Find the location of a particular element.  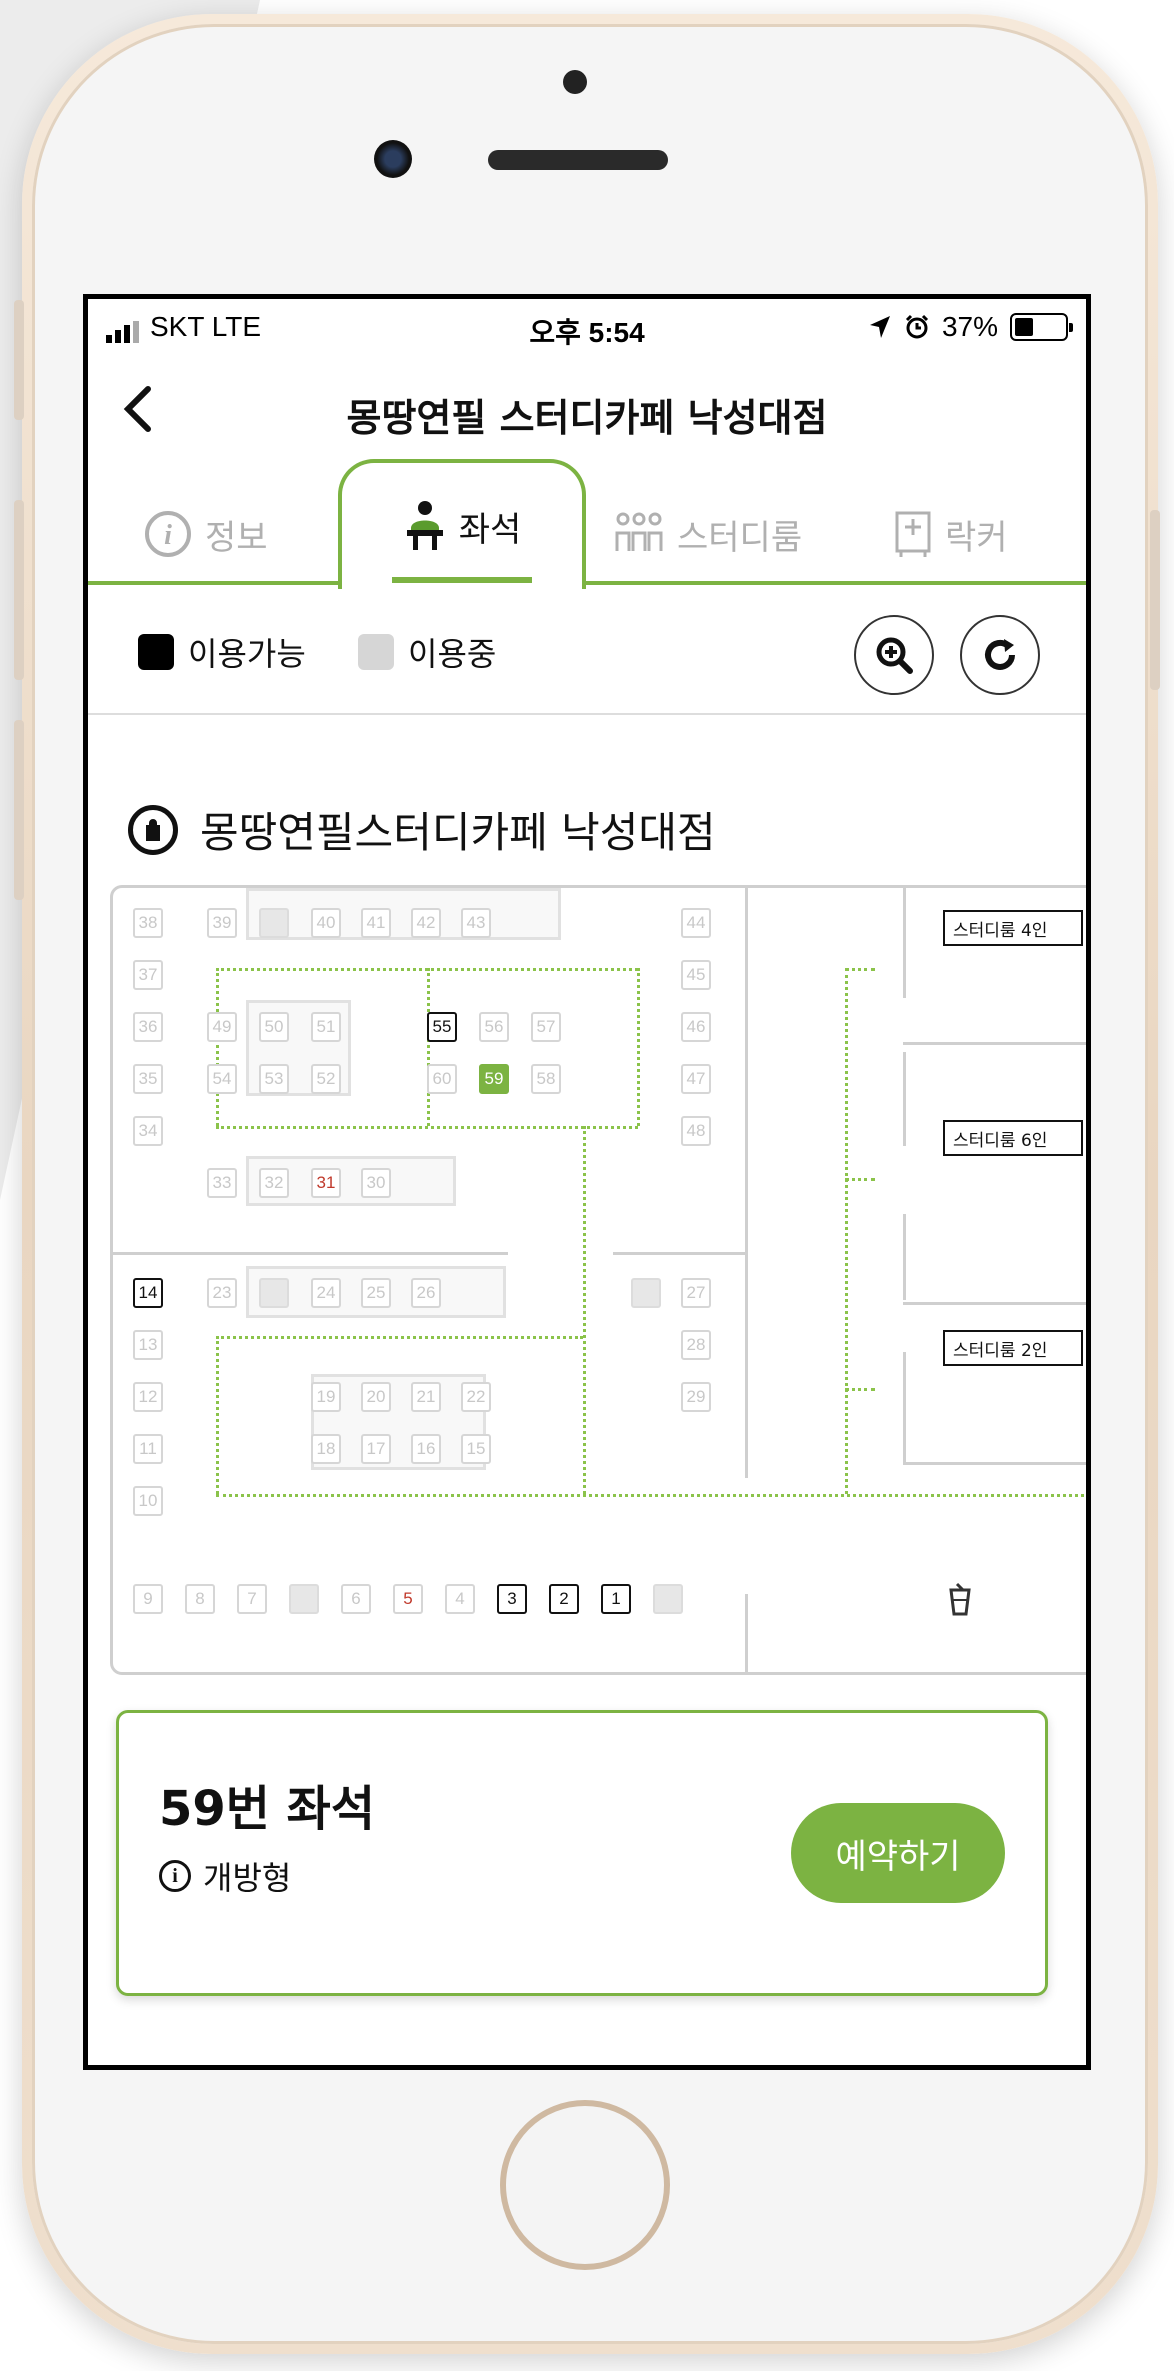

seat-28: 28 is located at coordinates (696, 1345).